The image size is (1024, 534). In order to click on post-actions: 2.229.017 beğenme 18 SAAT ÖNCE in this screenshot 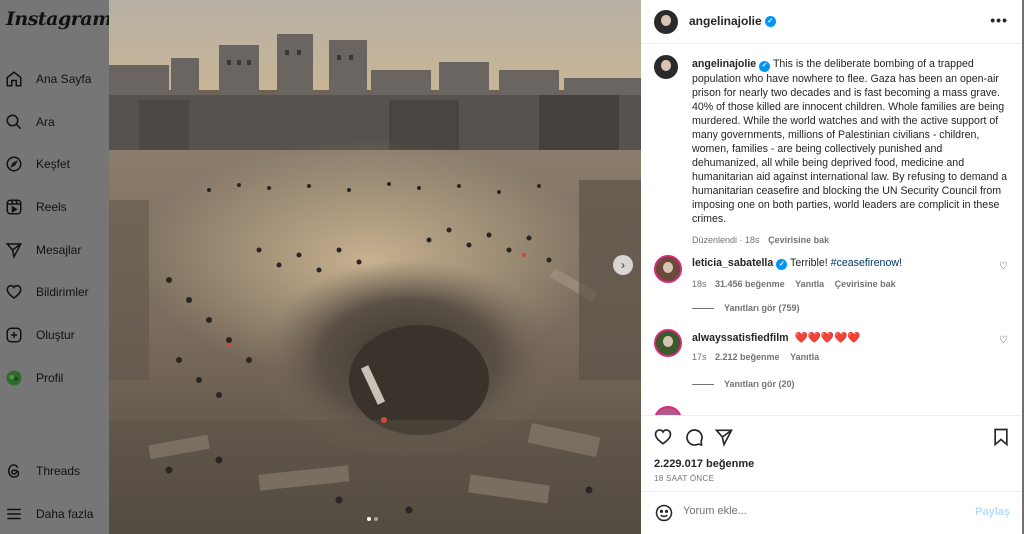, I will do `click(831, 453)`.